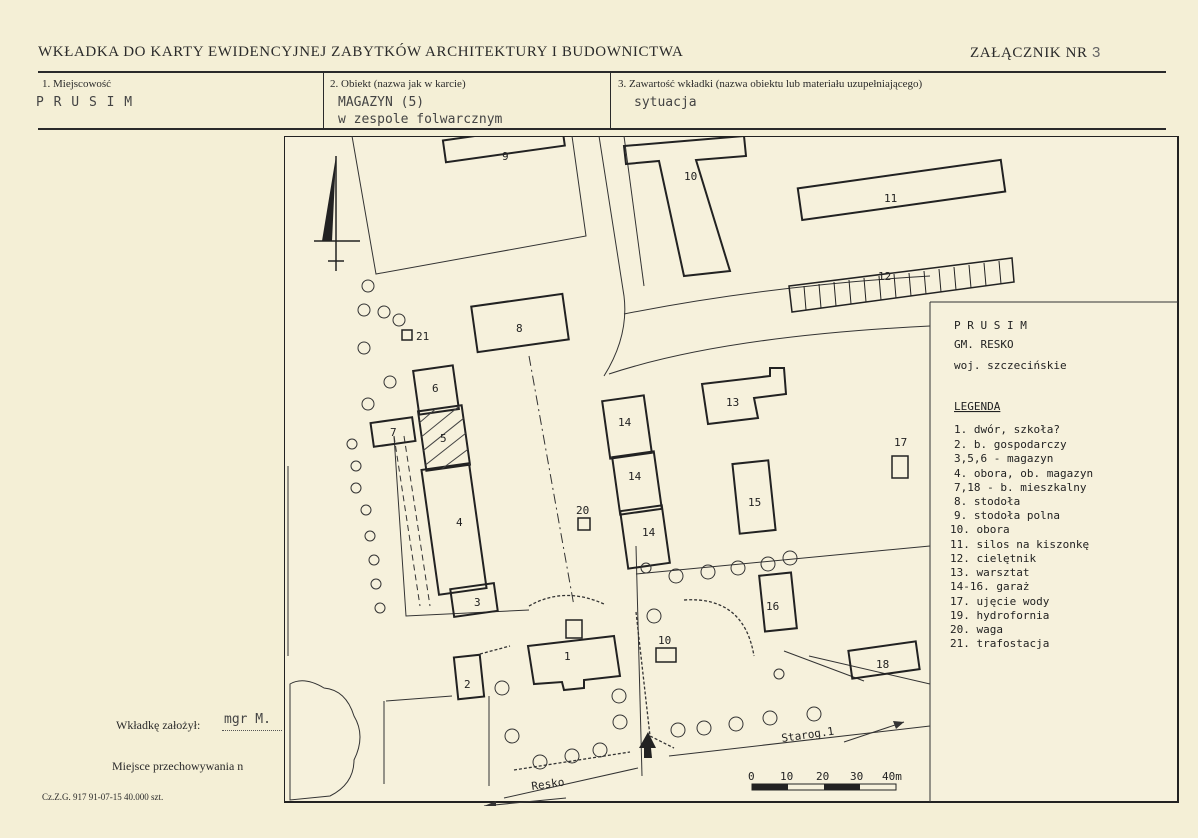 The height and width of the screenshot is (838, 1198). What do you see at coordinates (665, 102) in the screenshot?
I see `content-value: sytuacja` at bounding box center [665, 102].